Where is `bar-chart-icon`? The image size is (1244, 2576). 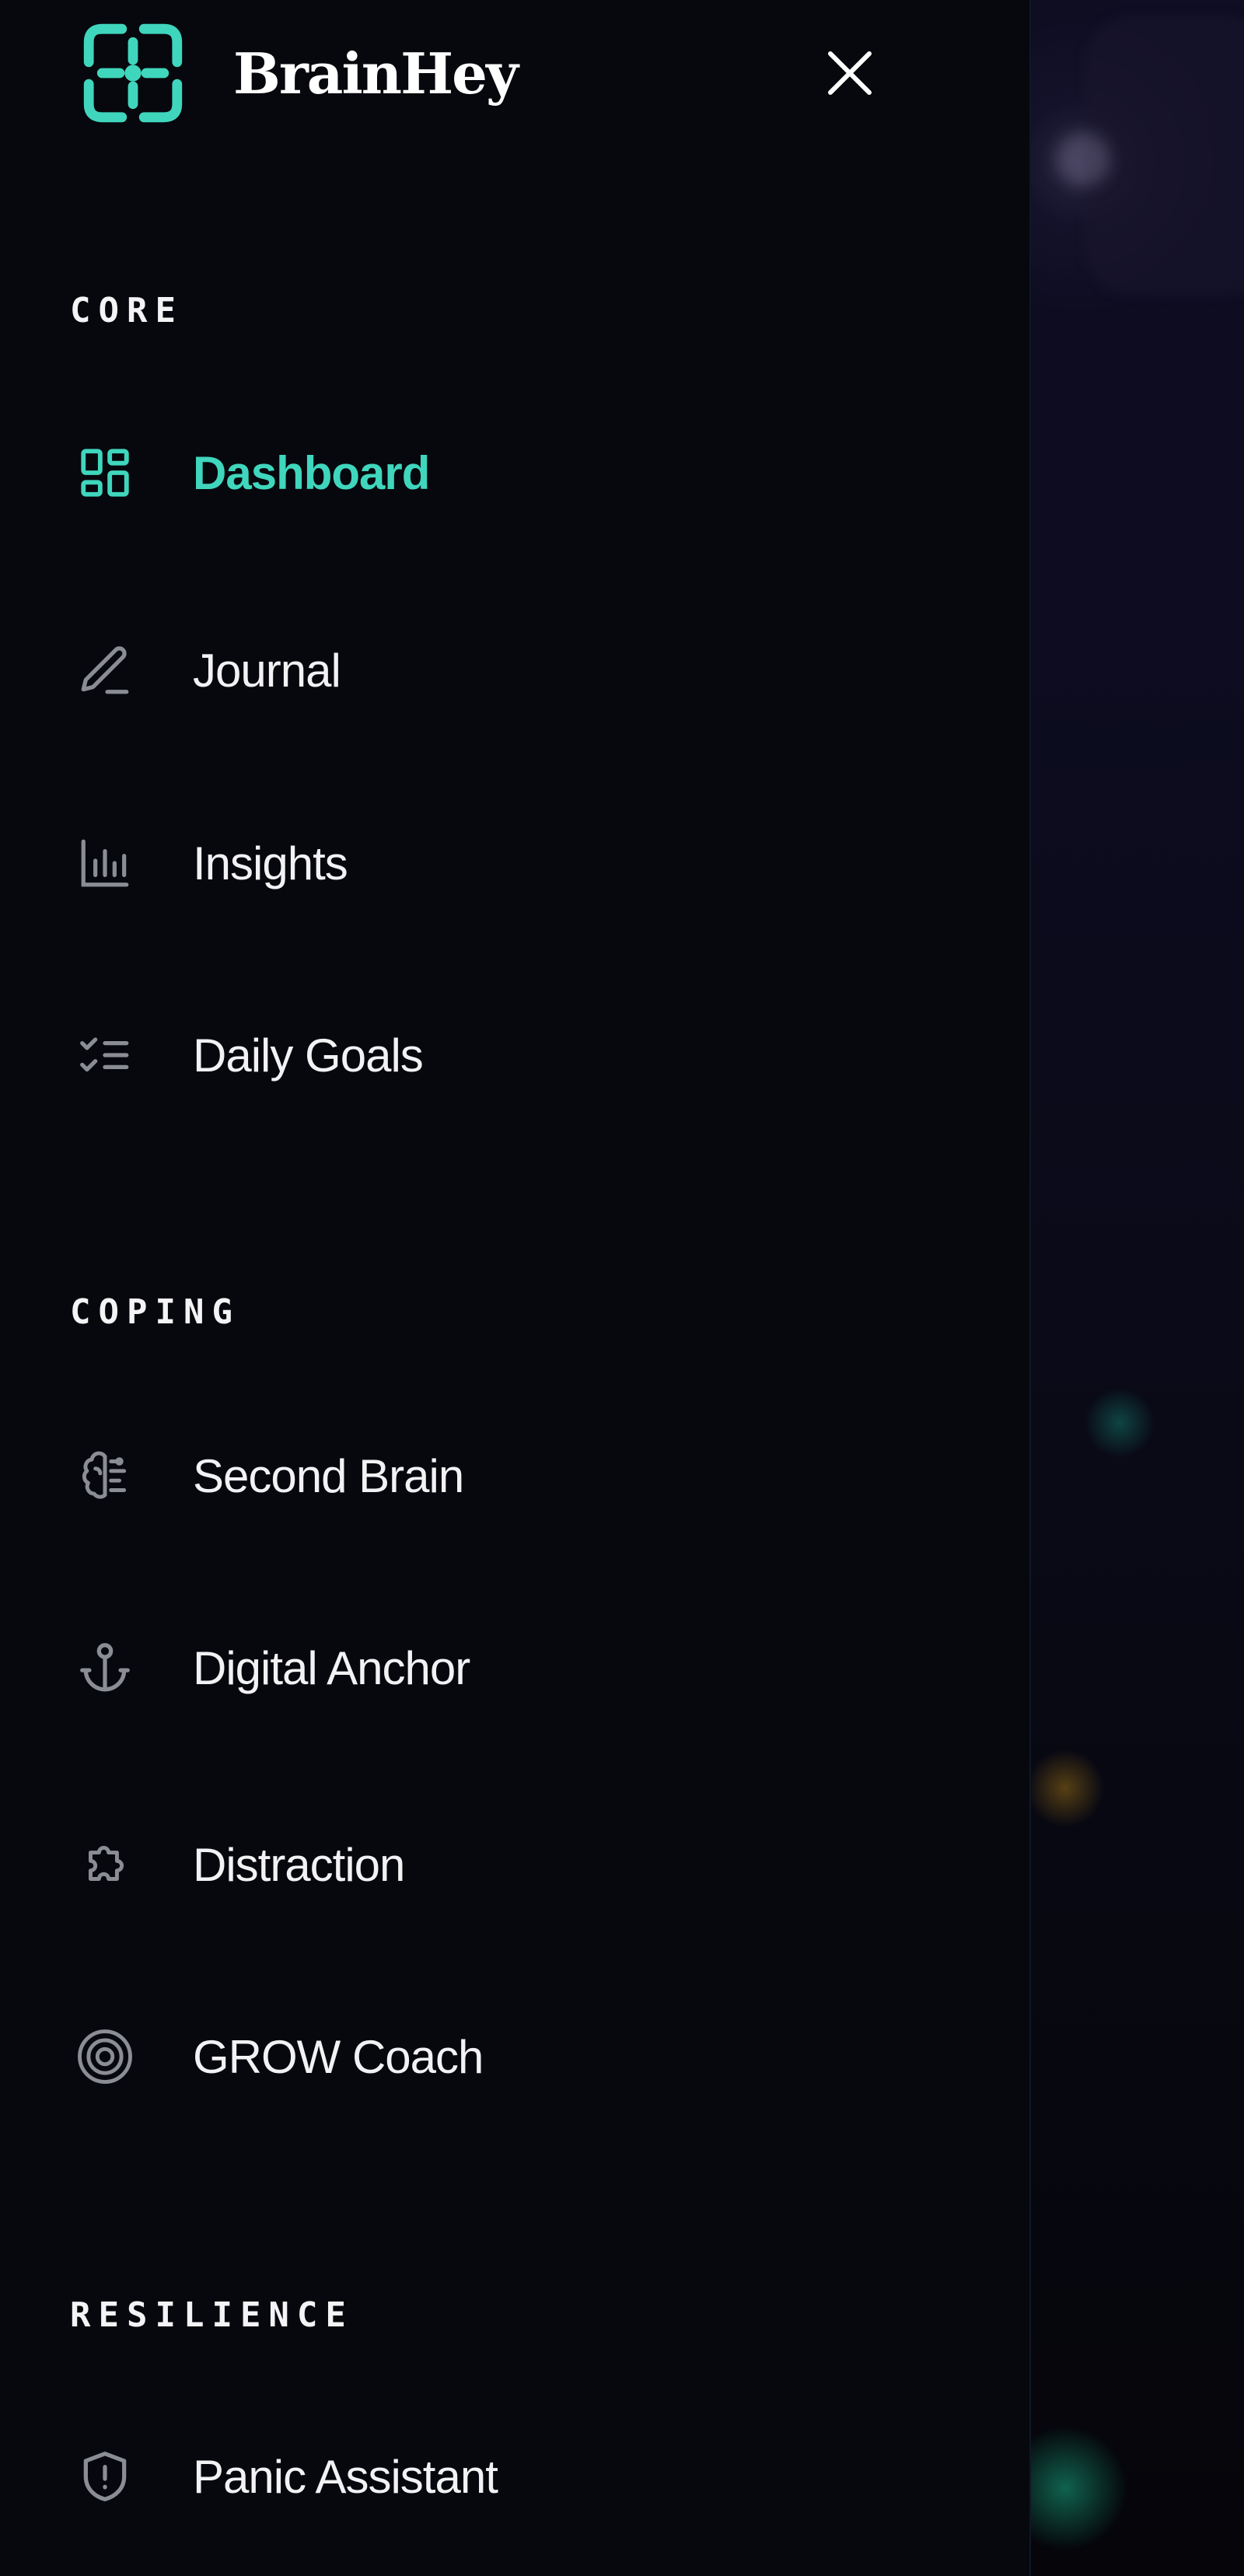 bar-chart-icon is located at coordinates (105, 863).